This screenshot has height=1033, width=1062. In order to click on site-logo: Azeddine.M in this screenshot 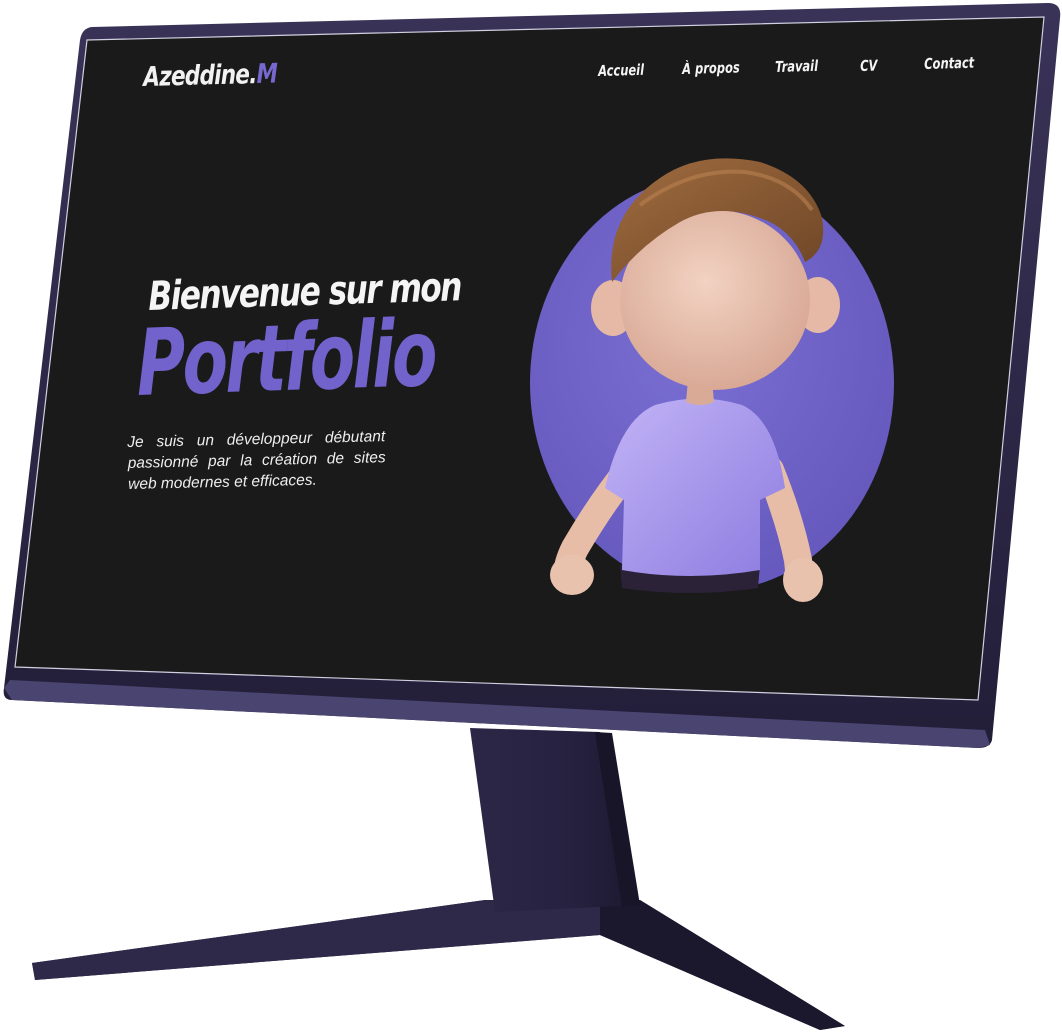, I will do `click(210, 75)`.